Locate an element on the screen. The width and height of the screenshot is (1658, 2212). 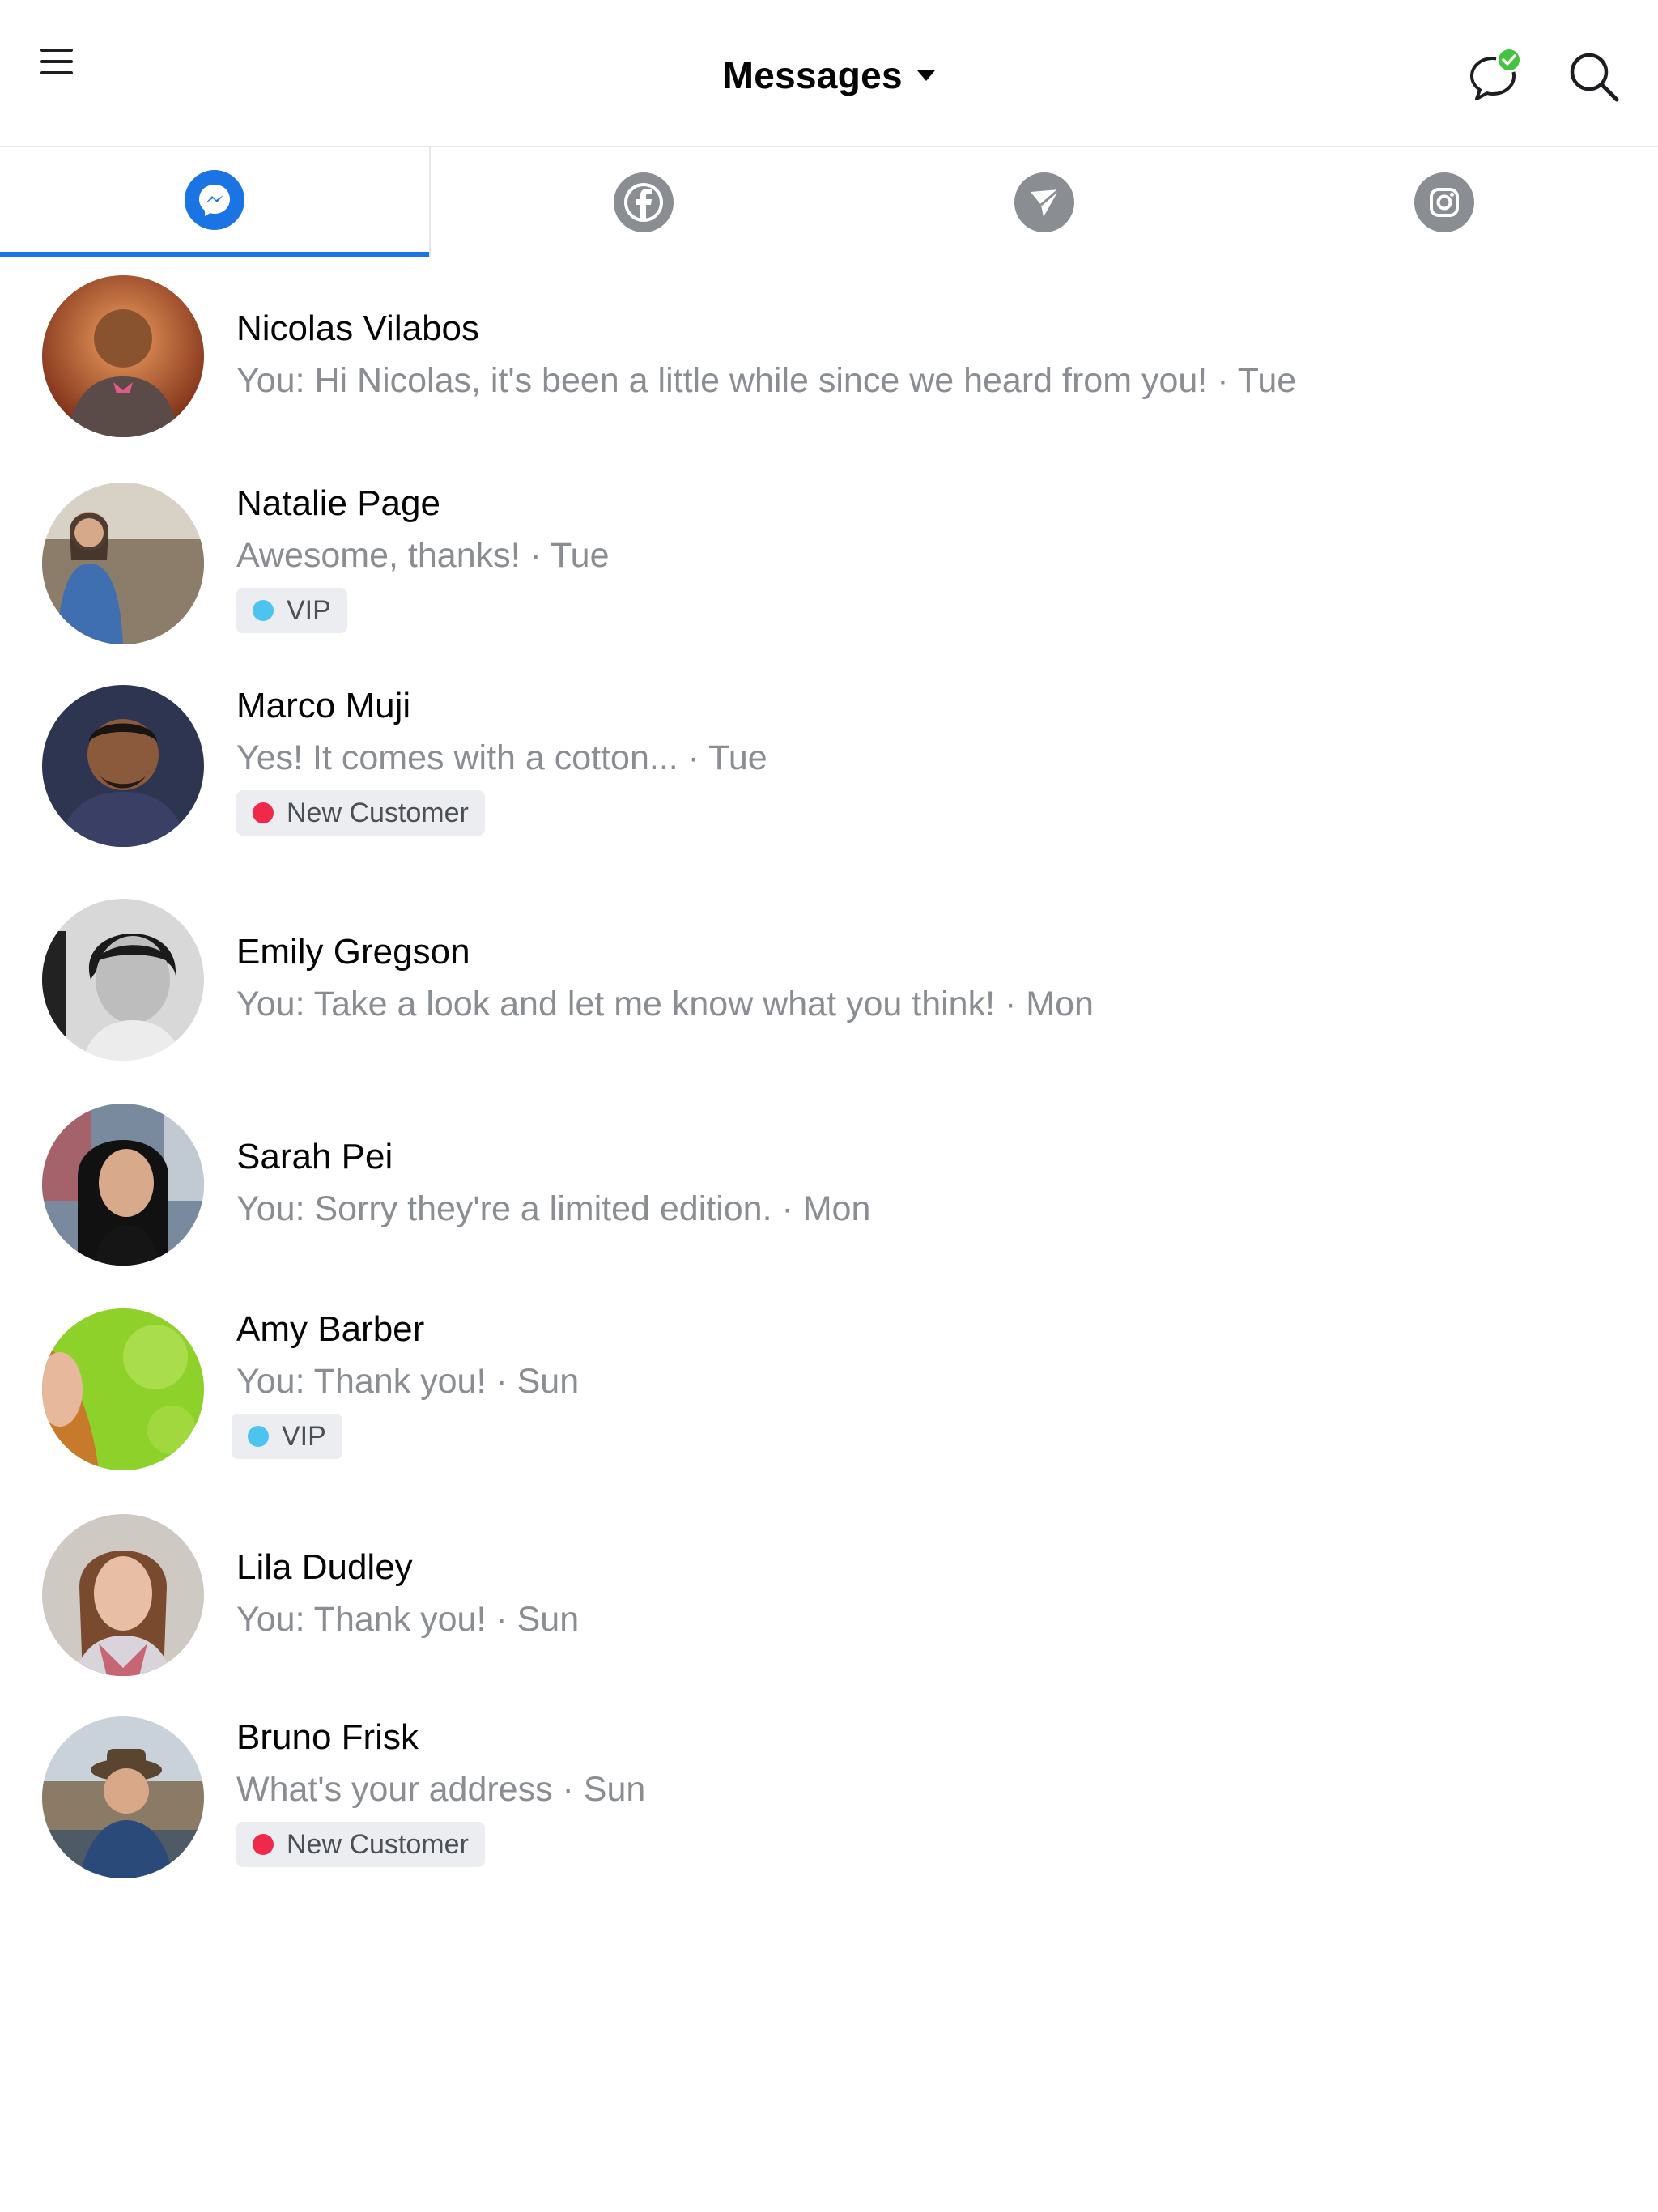
contact-name: Nicolas Vilabos is located at coordinates (358, 328).